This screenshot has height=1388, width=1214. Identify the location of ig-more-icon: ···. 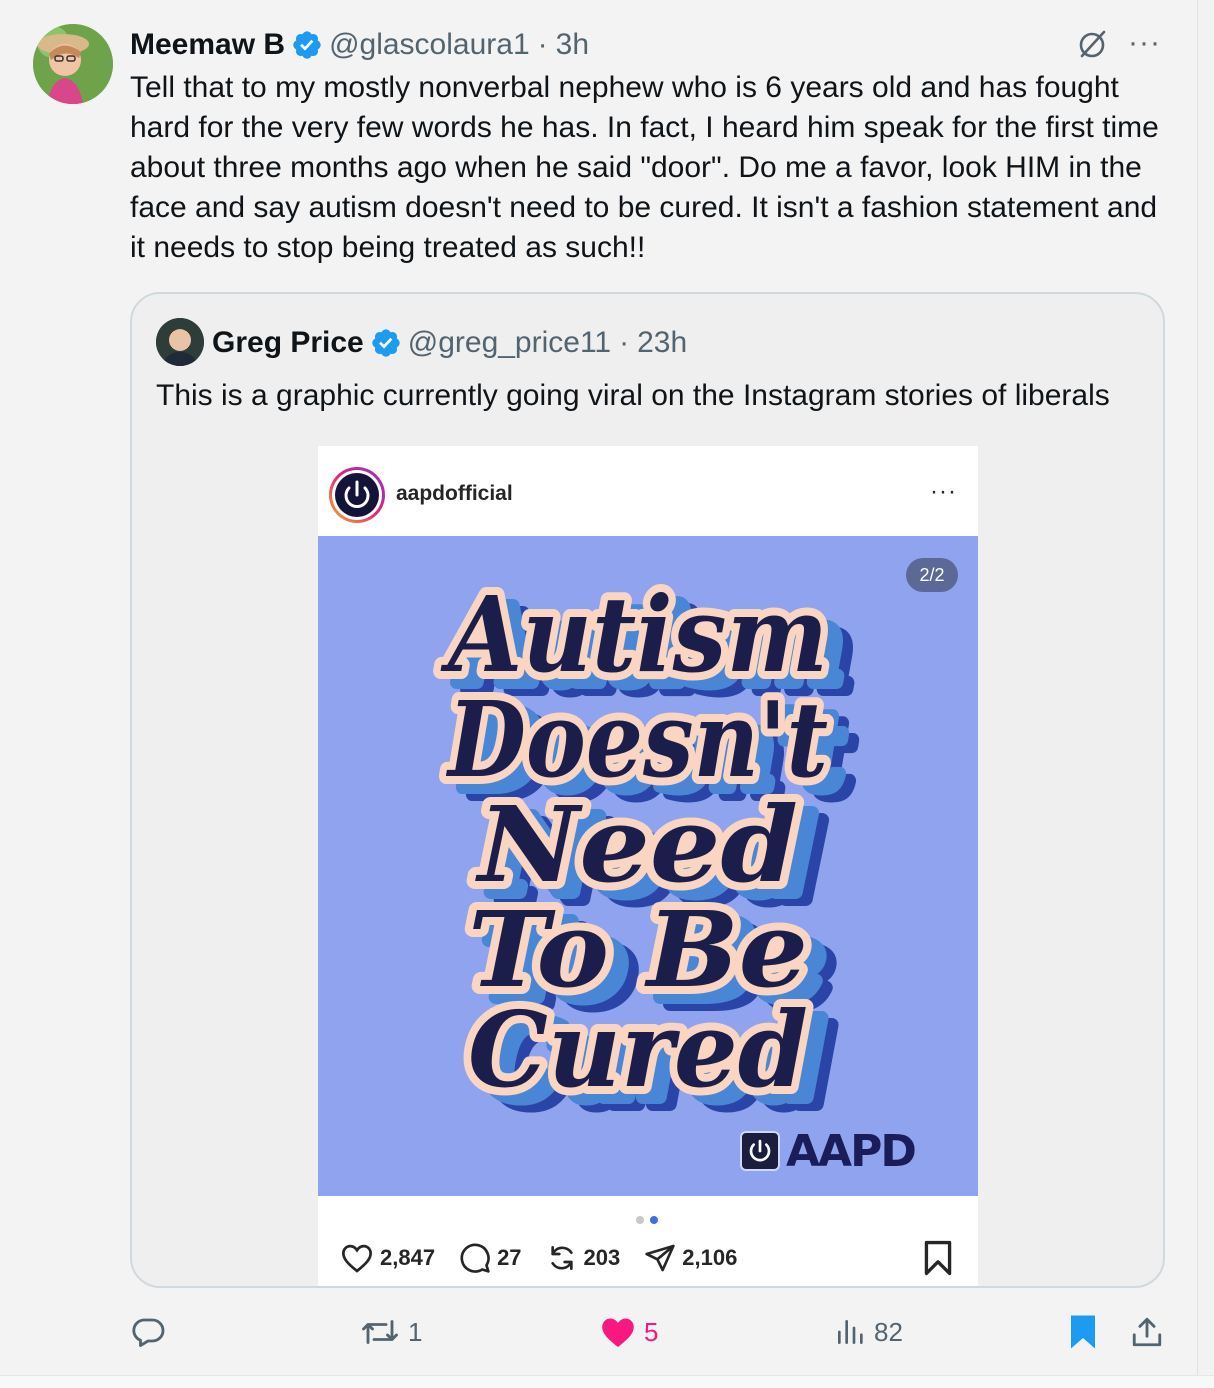
(943, 491).